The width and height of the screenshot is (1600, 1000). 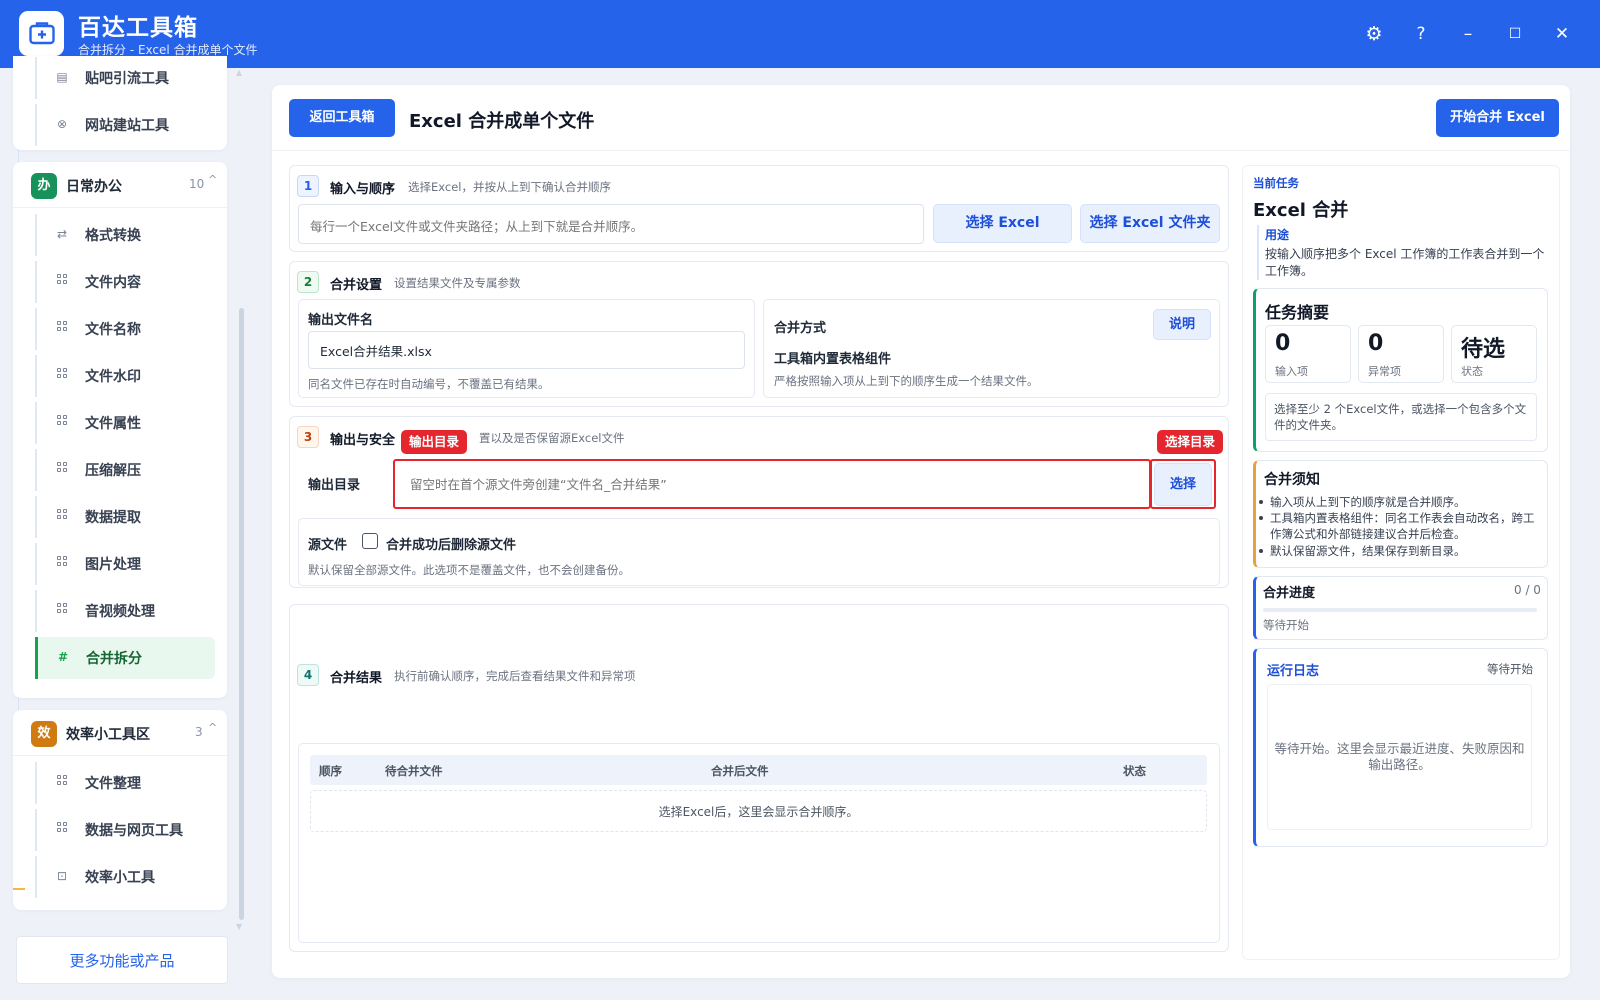 I want to click on section-number: 1, so click(x=308, y=186).